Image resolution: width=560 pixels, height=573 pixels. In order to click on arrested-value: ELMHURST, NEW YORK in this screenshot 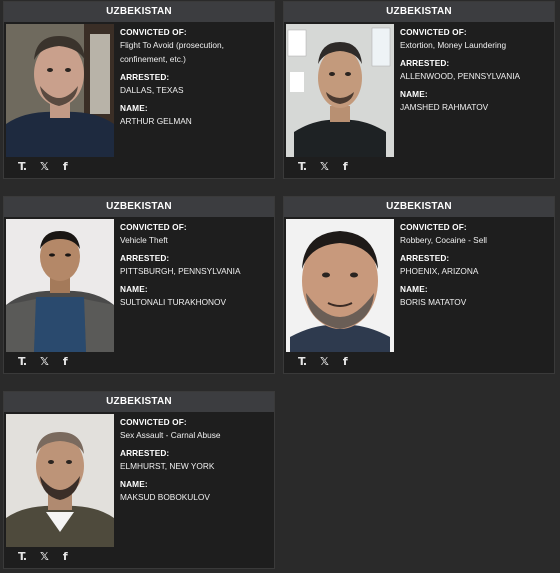, I will do `click(167, 466)`.